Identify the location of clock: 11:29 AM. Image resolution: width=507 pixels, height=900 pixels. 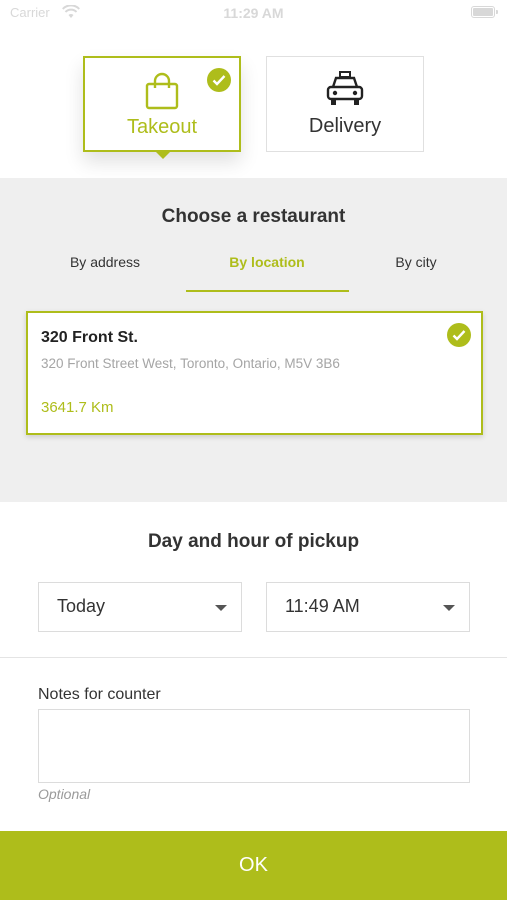
(253, 13).